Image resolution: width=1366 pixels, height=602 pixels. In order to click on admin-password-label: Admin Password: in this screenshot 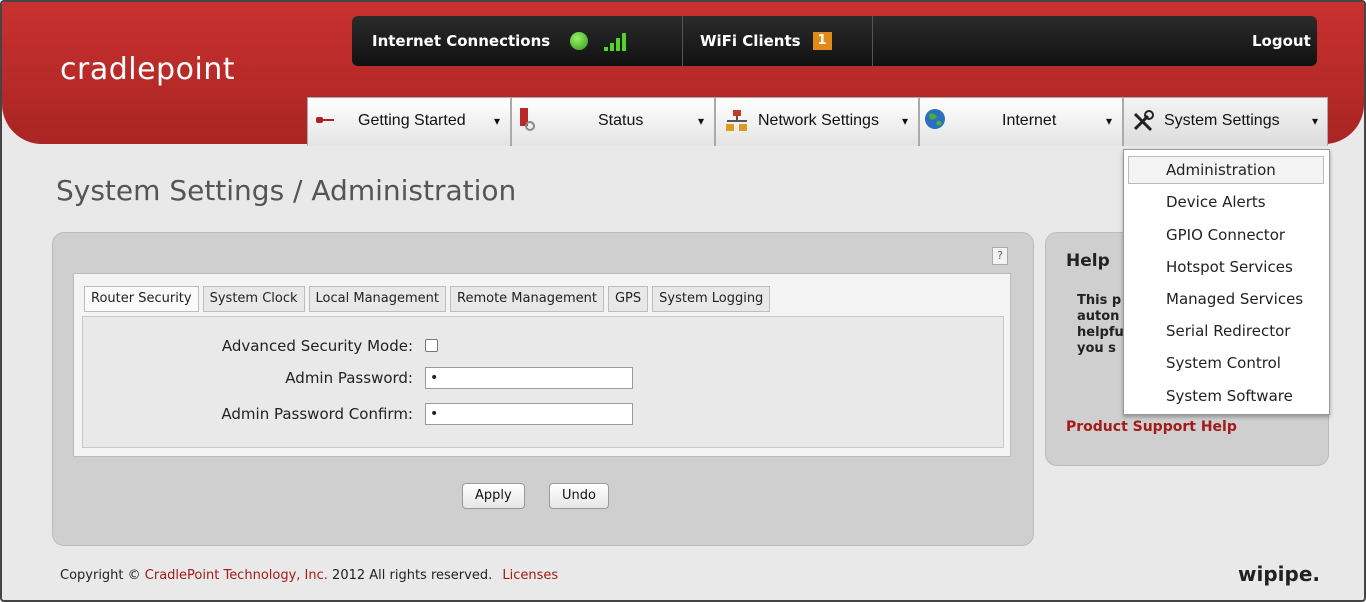, I will do `click(349, 378)`.